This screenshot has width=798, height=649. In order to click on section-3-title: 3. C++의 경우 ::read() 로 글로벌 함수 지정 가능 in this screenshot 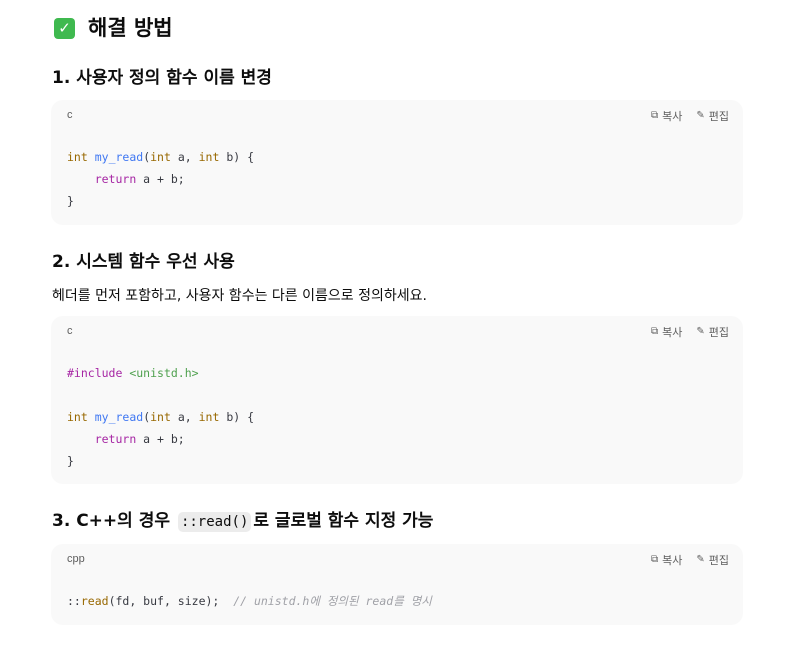, I will do `click(243, 521)`.